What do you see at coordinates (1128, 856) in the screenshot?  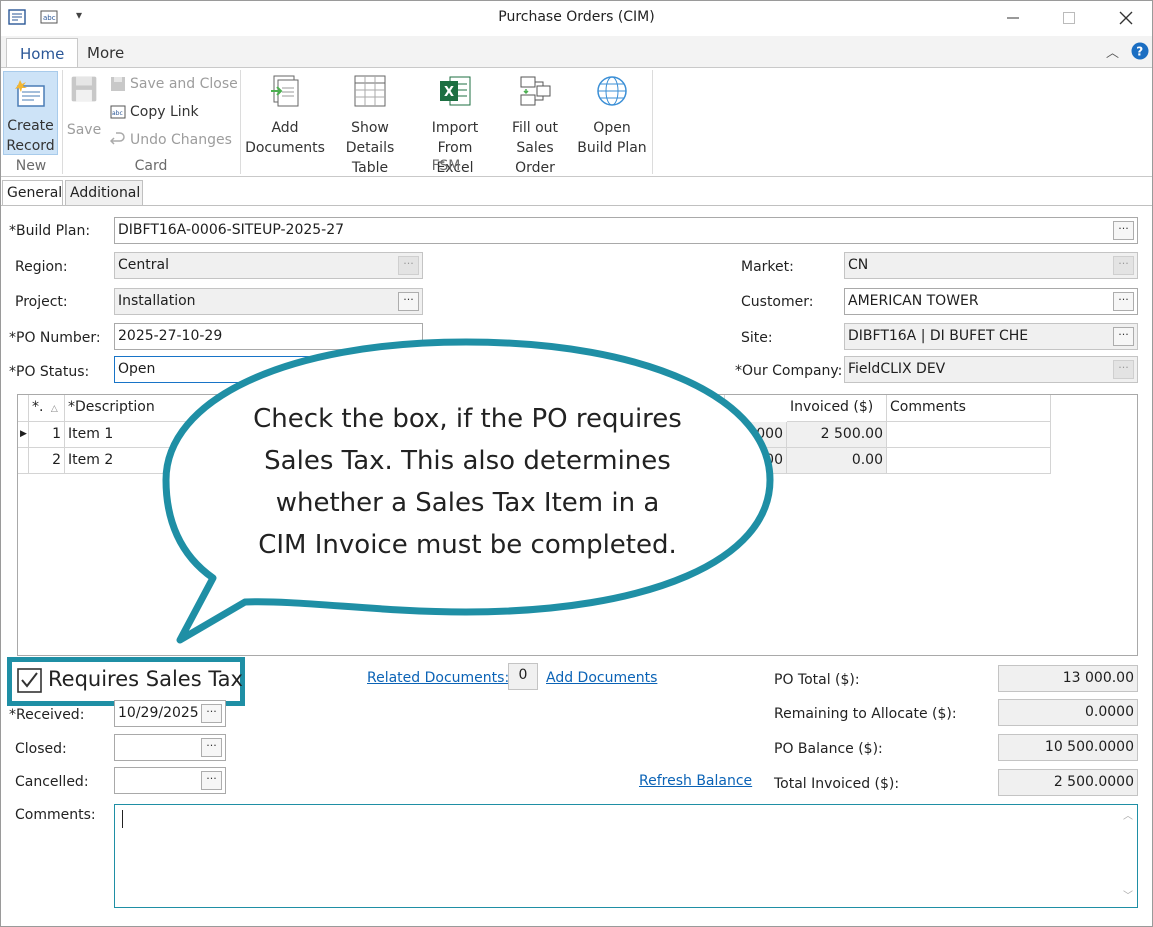 I see `comments-scrollbar: ︿ ﹀` at bounding box center [1128, 856].